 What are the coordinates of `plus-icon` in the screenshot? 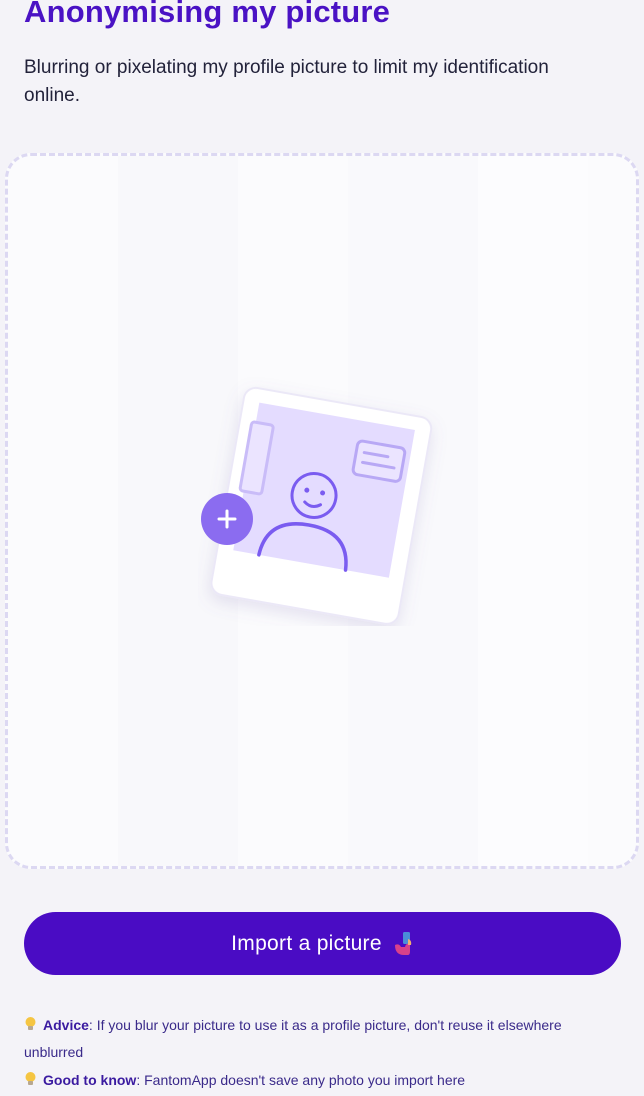 It's located at (227, 519).